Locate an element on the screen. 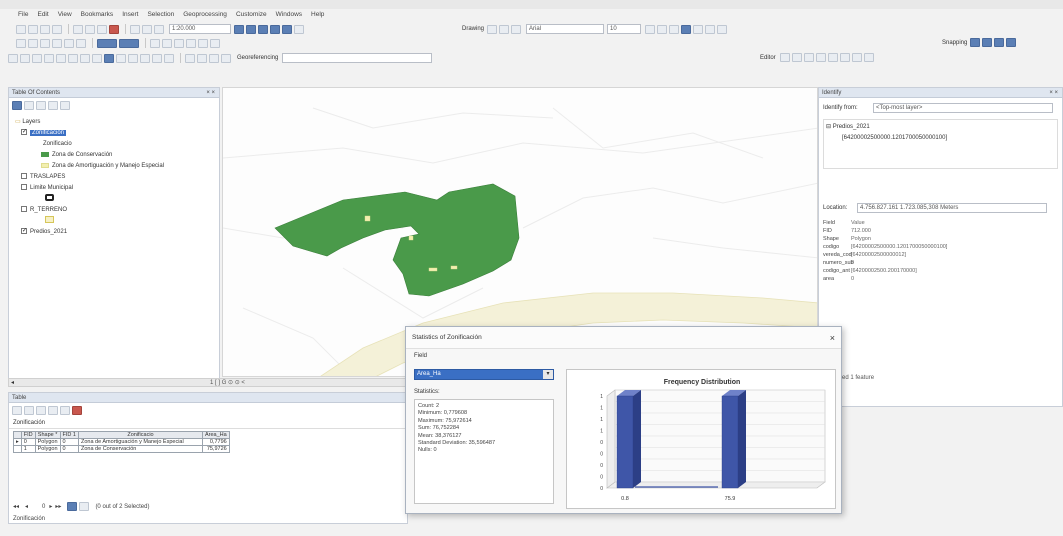  location-field: 4.756.827.161 1.723.085,308 Meters is located at coordinates (952, 208).